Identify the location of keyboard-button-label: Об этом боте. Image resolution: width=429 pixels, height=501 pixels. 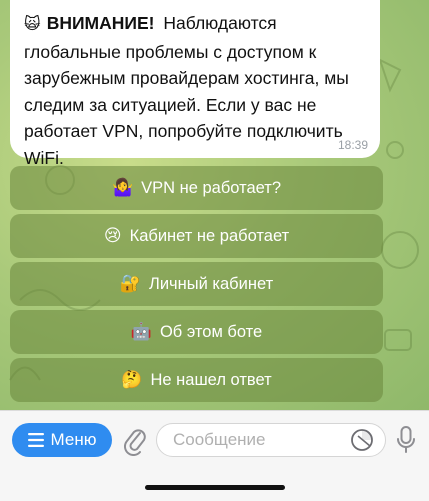
(211, 331).